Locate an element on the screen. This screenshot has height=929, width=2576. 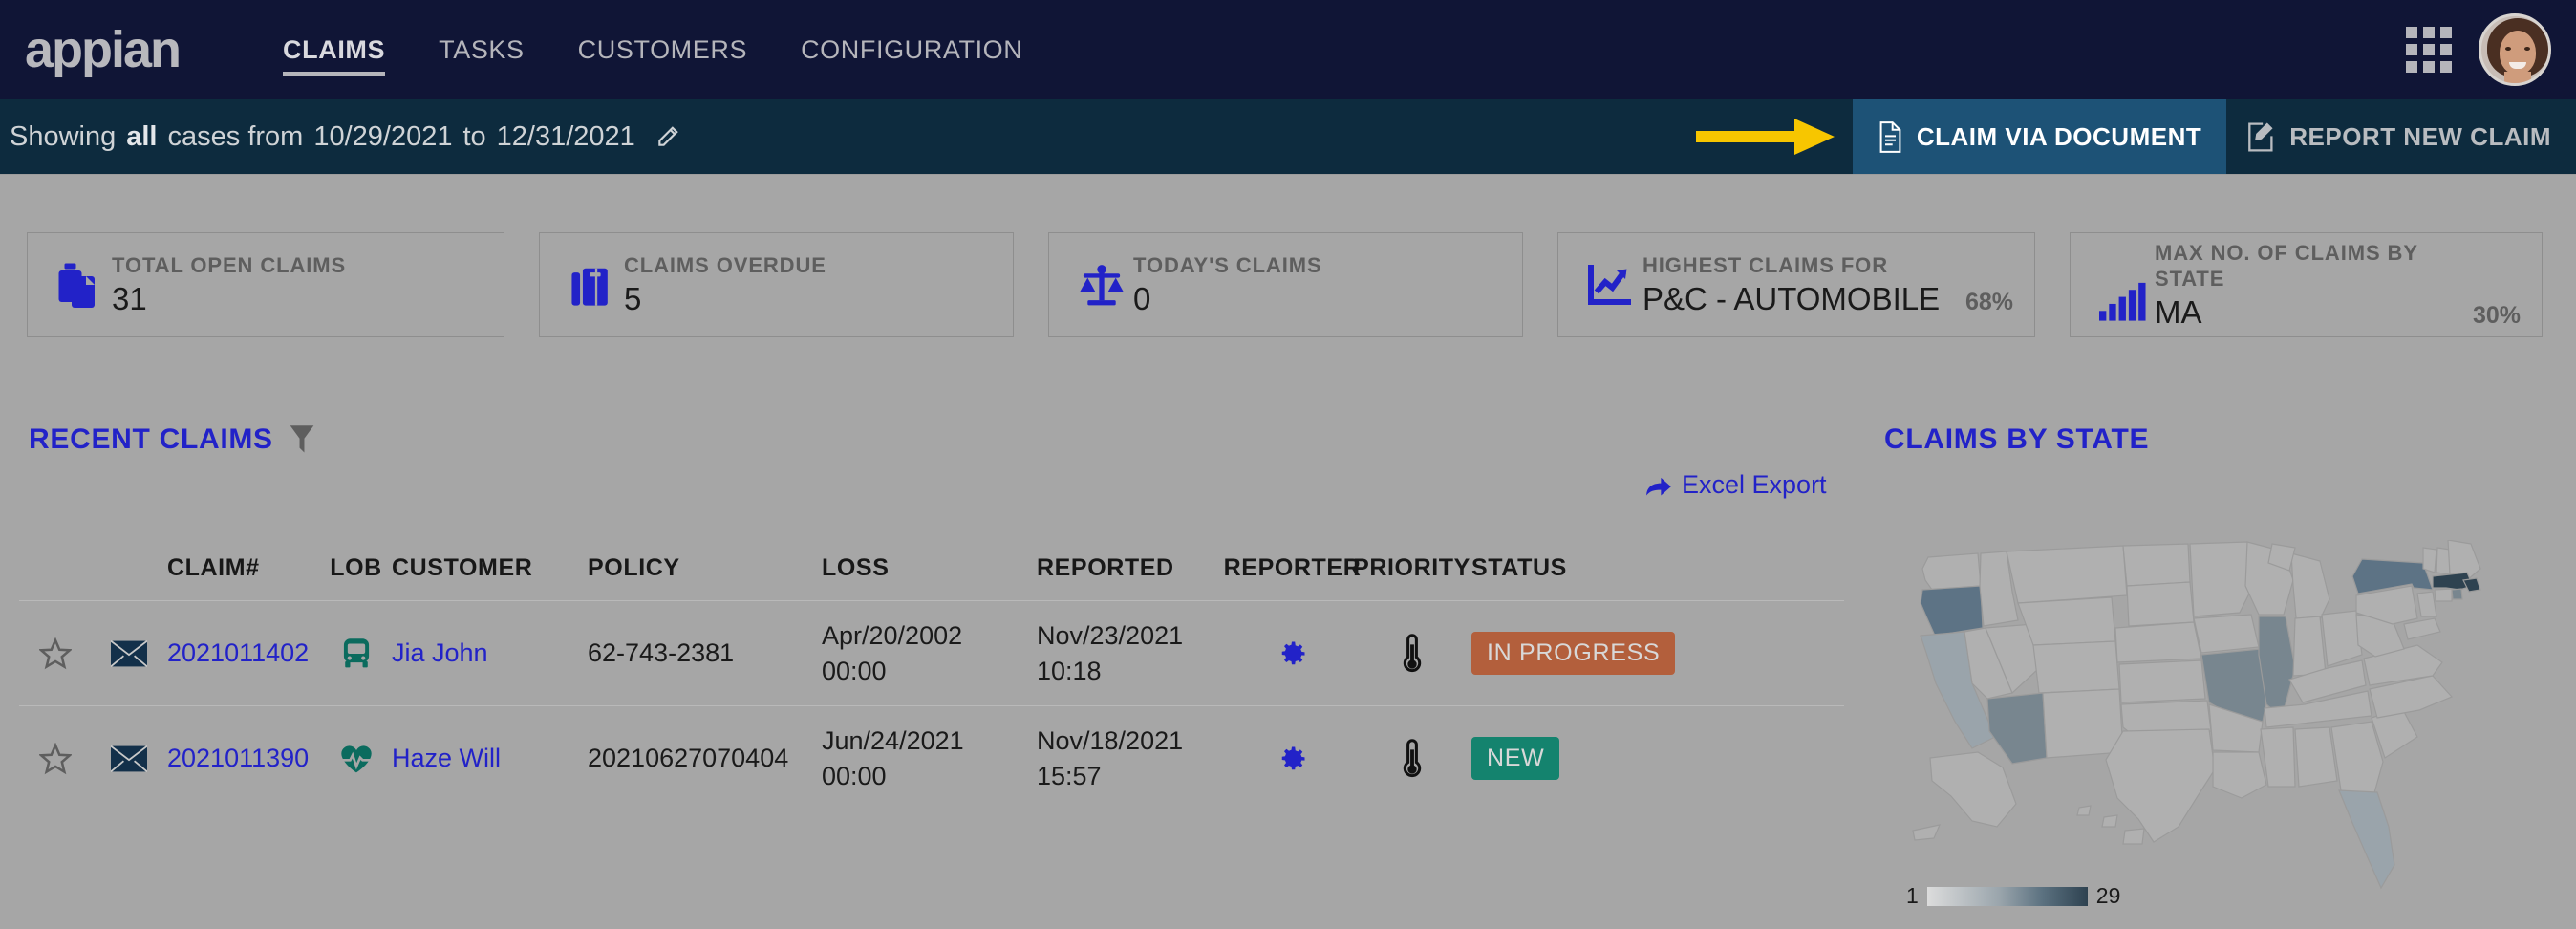
filter-to: to is located at coordinates (474, 136).